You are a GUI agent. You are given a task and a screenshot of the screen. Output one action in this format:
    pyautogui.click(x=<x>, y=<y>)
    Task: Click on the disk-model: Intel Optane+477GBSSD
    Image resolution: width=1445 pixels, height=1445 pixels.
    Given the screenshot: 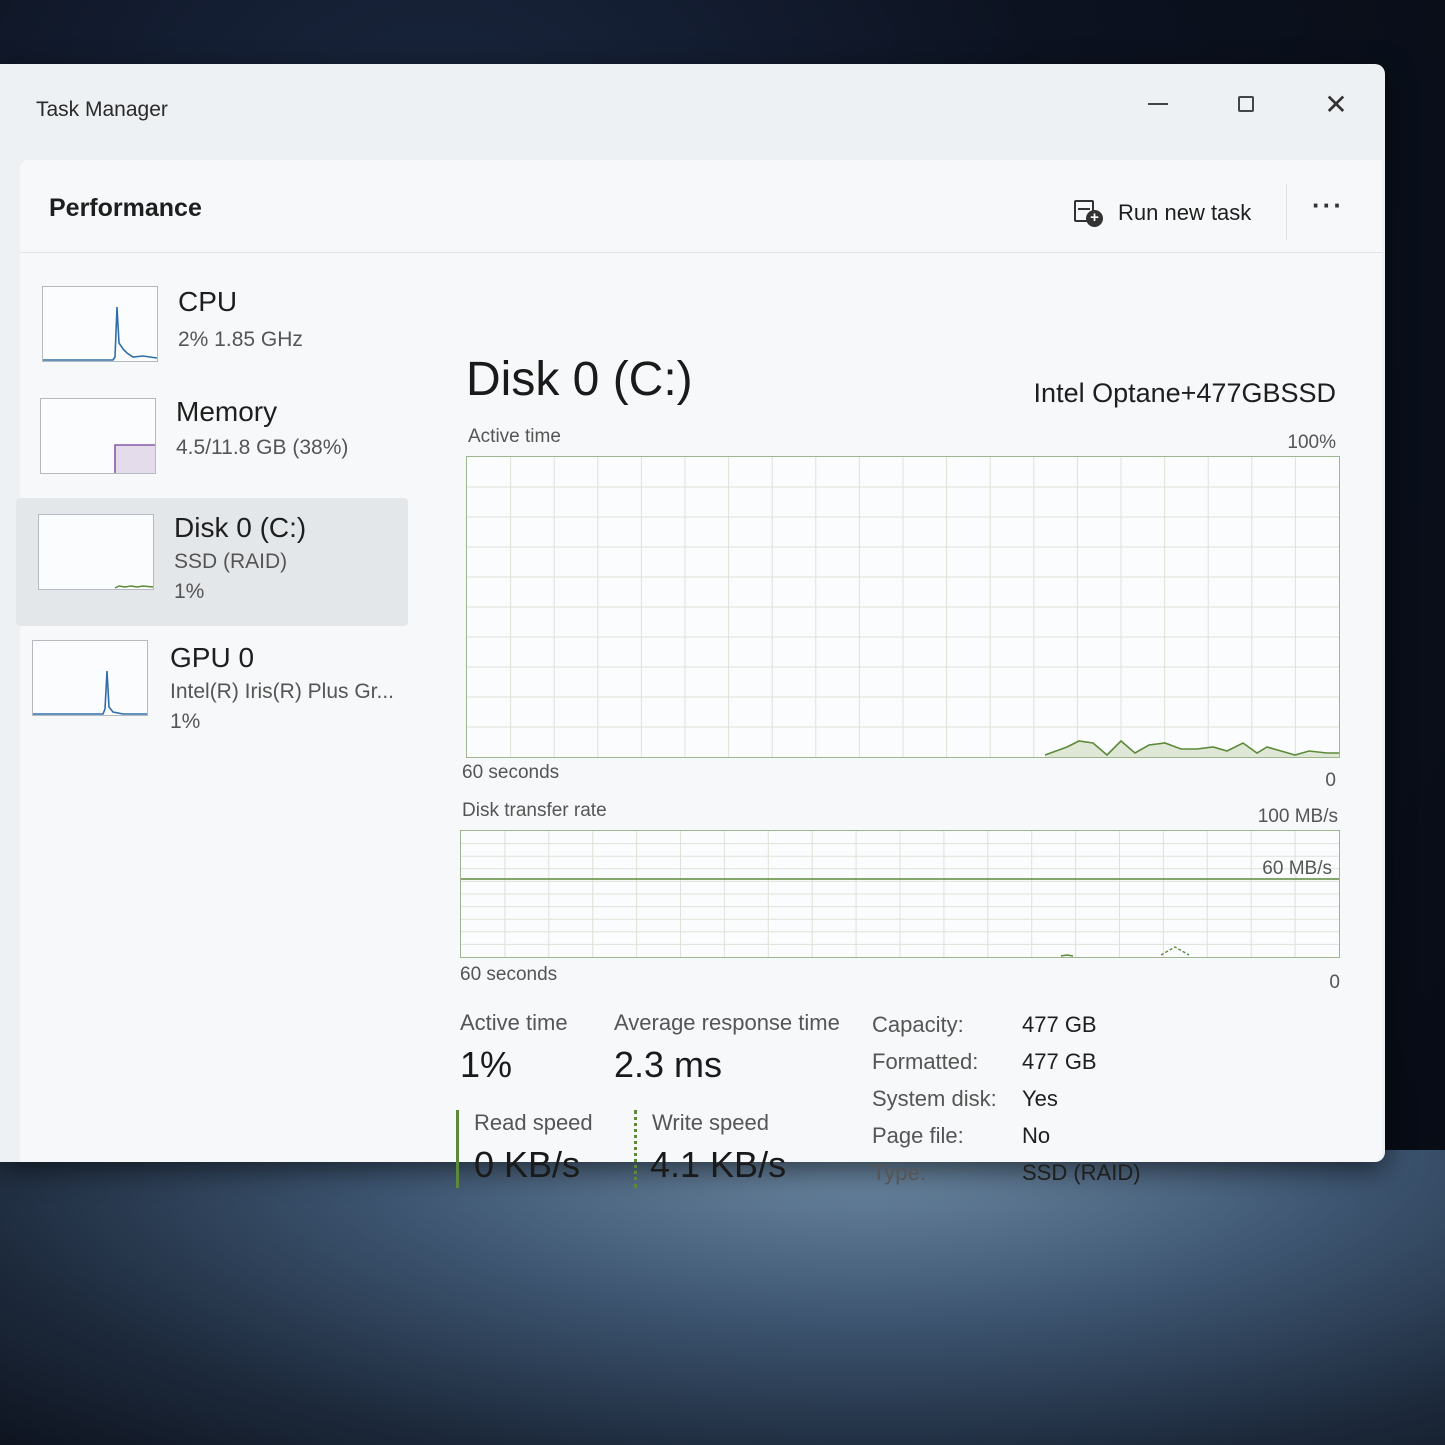 What is the action you would take?
    pyautogui.click(x=1184, y=393)
    